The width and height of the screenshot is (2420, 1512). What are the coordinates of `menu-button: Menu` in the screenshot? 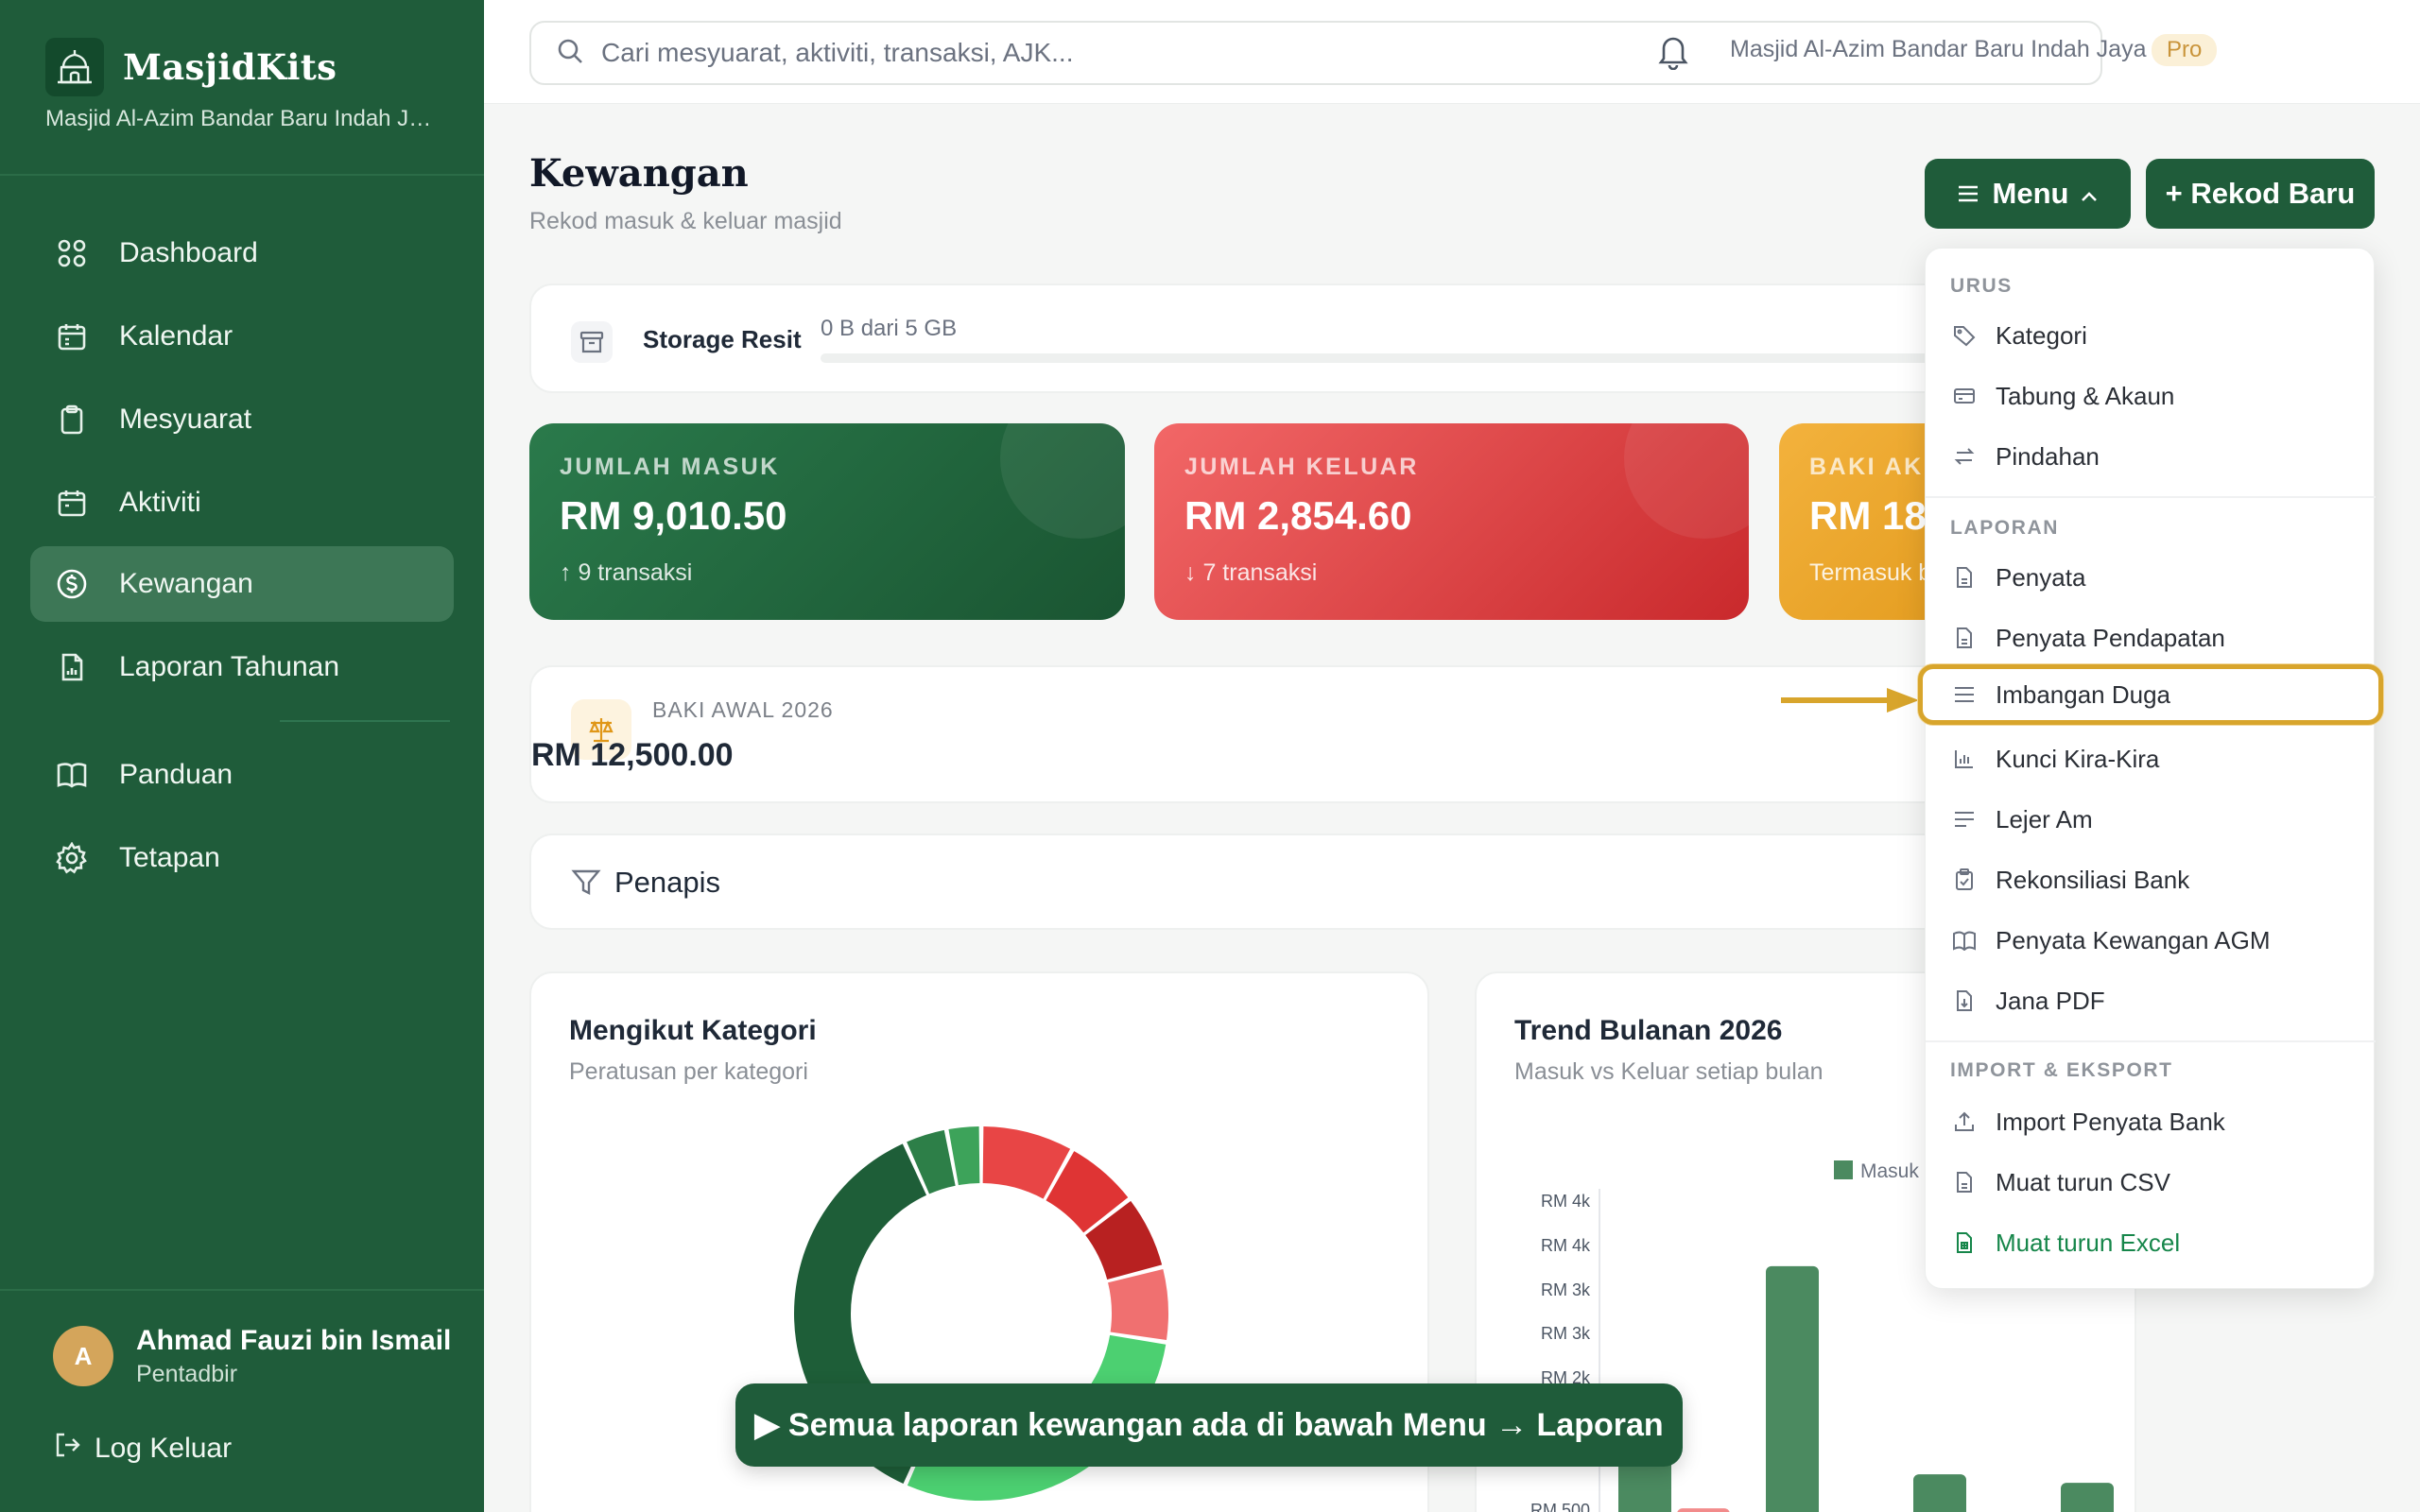 It's located at (2028, 194).